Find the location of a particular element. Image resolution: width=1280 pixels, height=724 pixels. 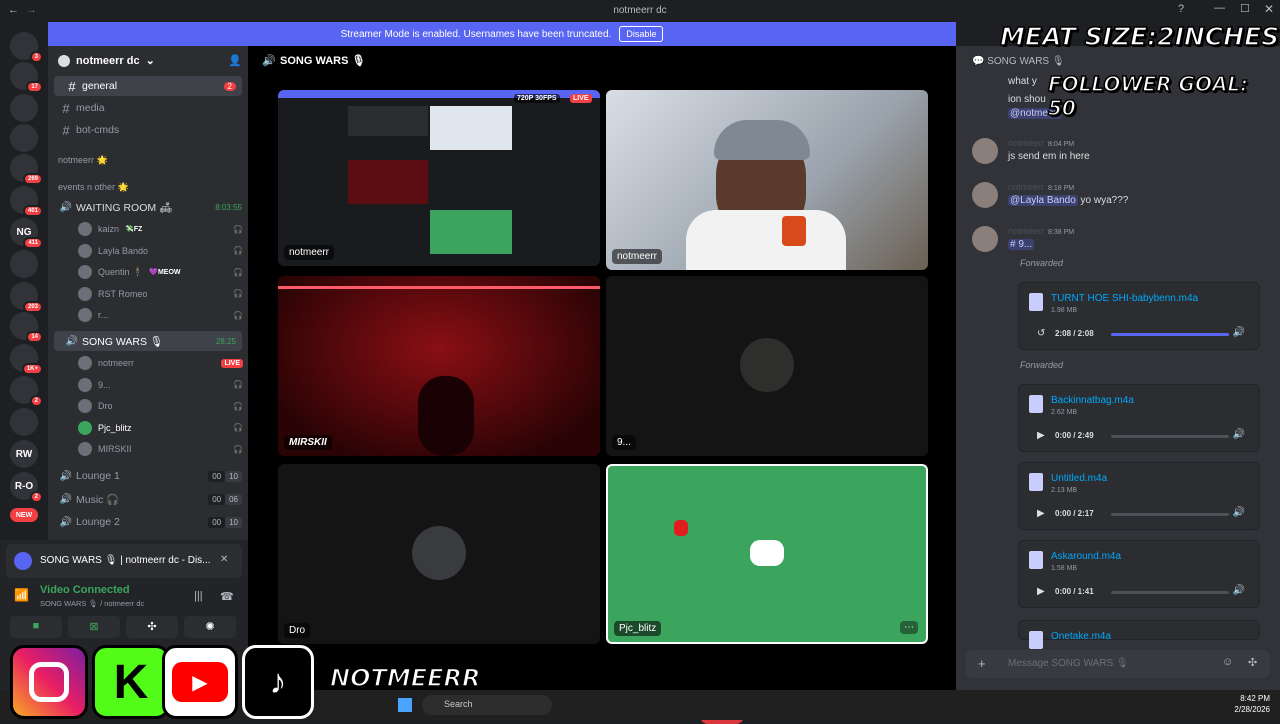

file-name: Askaround.m4a is located at coordinates (1086, 556).